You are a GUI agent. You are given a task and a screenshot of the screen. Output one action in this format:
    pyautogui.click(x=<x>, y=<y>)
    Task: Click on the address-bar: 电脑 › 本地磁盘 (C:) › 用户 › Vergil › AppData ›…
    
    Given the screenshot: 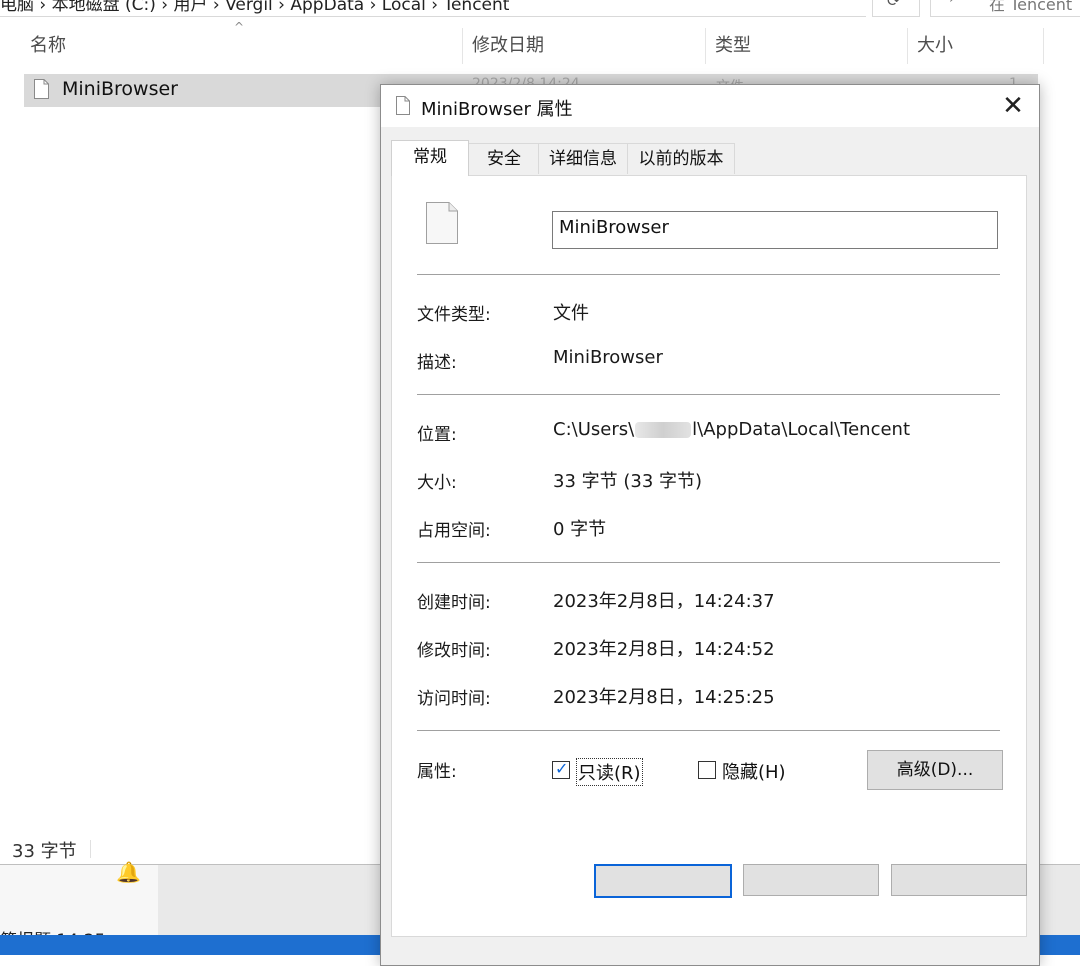 What is the action you would take?
    pyautogui.click(x=433, y=8)
    